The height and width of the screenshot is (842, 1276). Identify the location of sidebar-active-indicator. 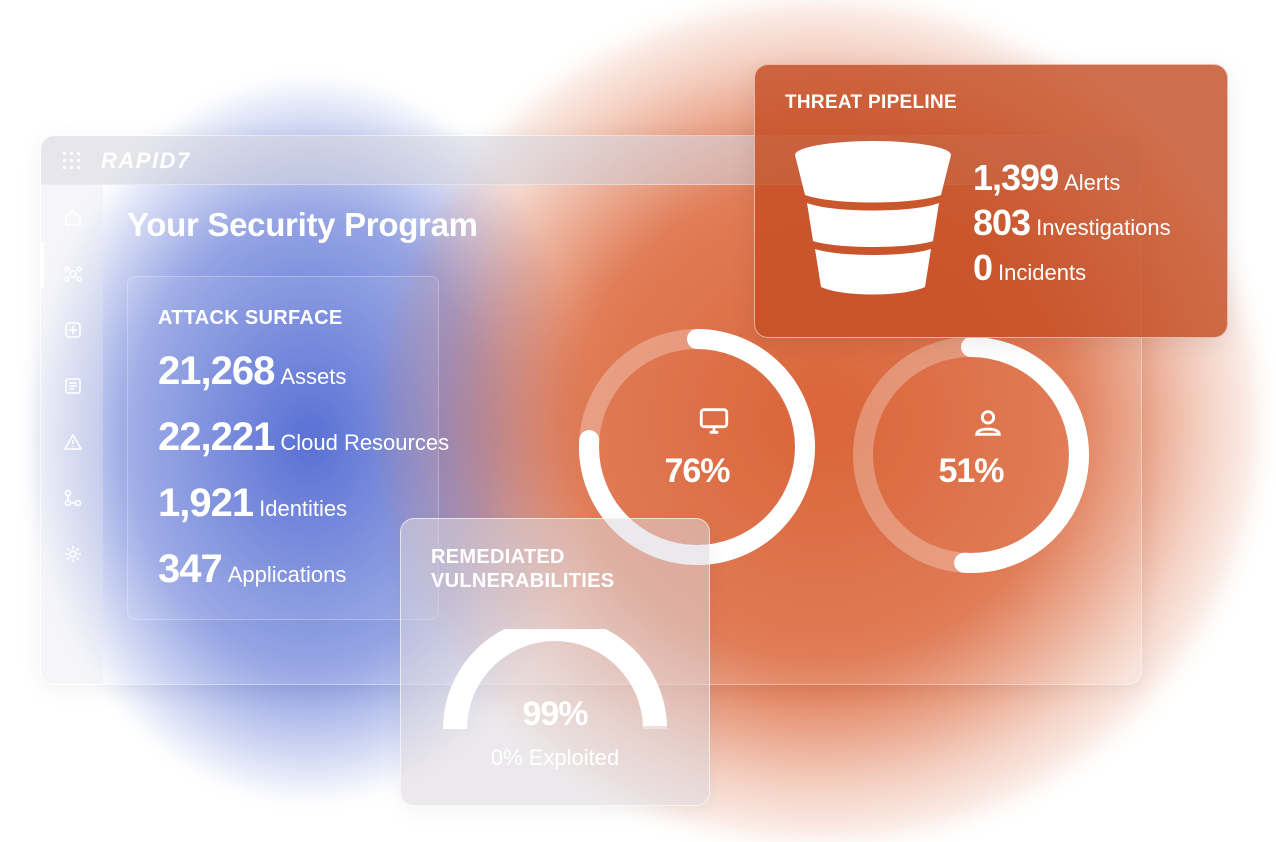
(42, 265).